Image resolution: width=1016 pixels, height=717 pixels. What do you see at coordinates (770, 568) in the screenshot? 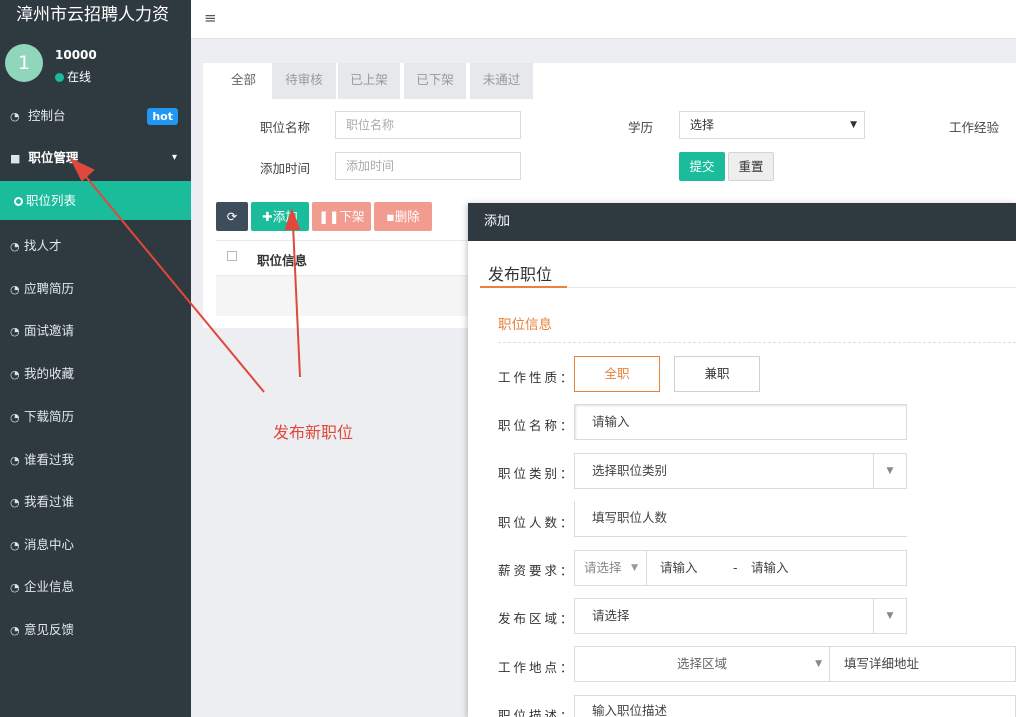
I see `salary-max-input: 请输入` at bounding box center [770, 568].